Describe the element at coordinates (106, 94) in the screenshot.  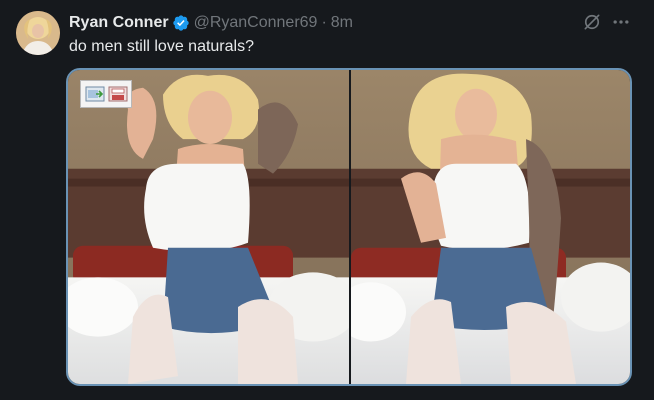
I see `image-edit-toolbar` at that location.